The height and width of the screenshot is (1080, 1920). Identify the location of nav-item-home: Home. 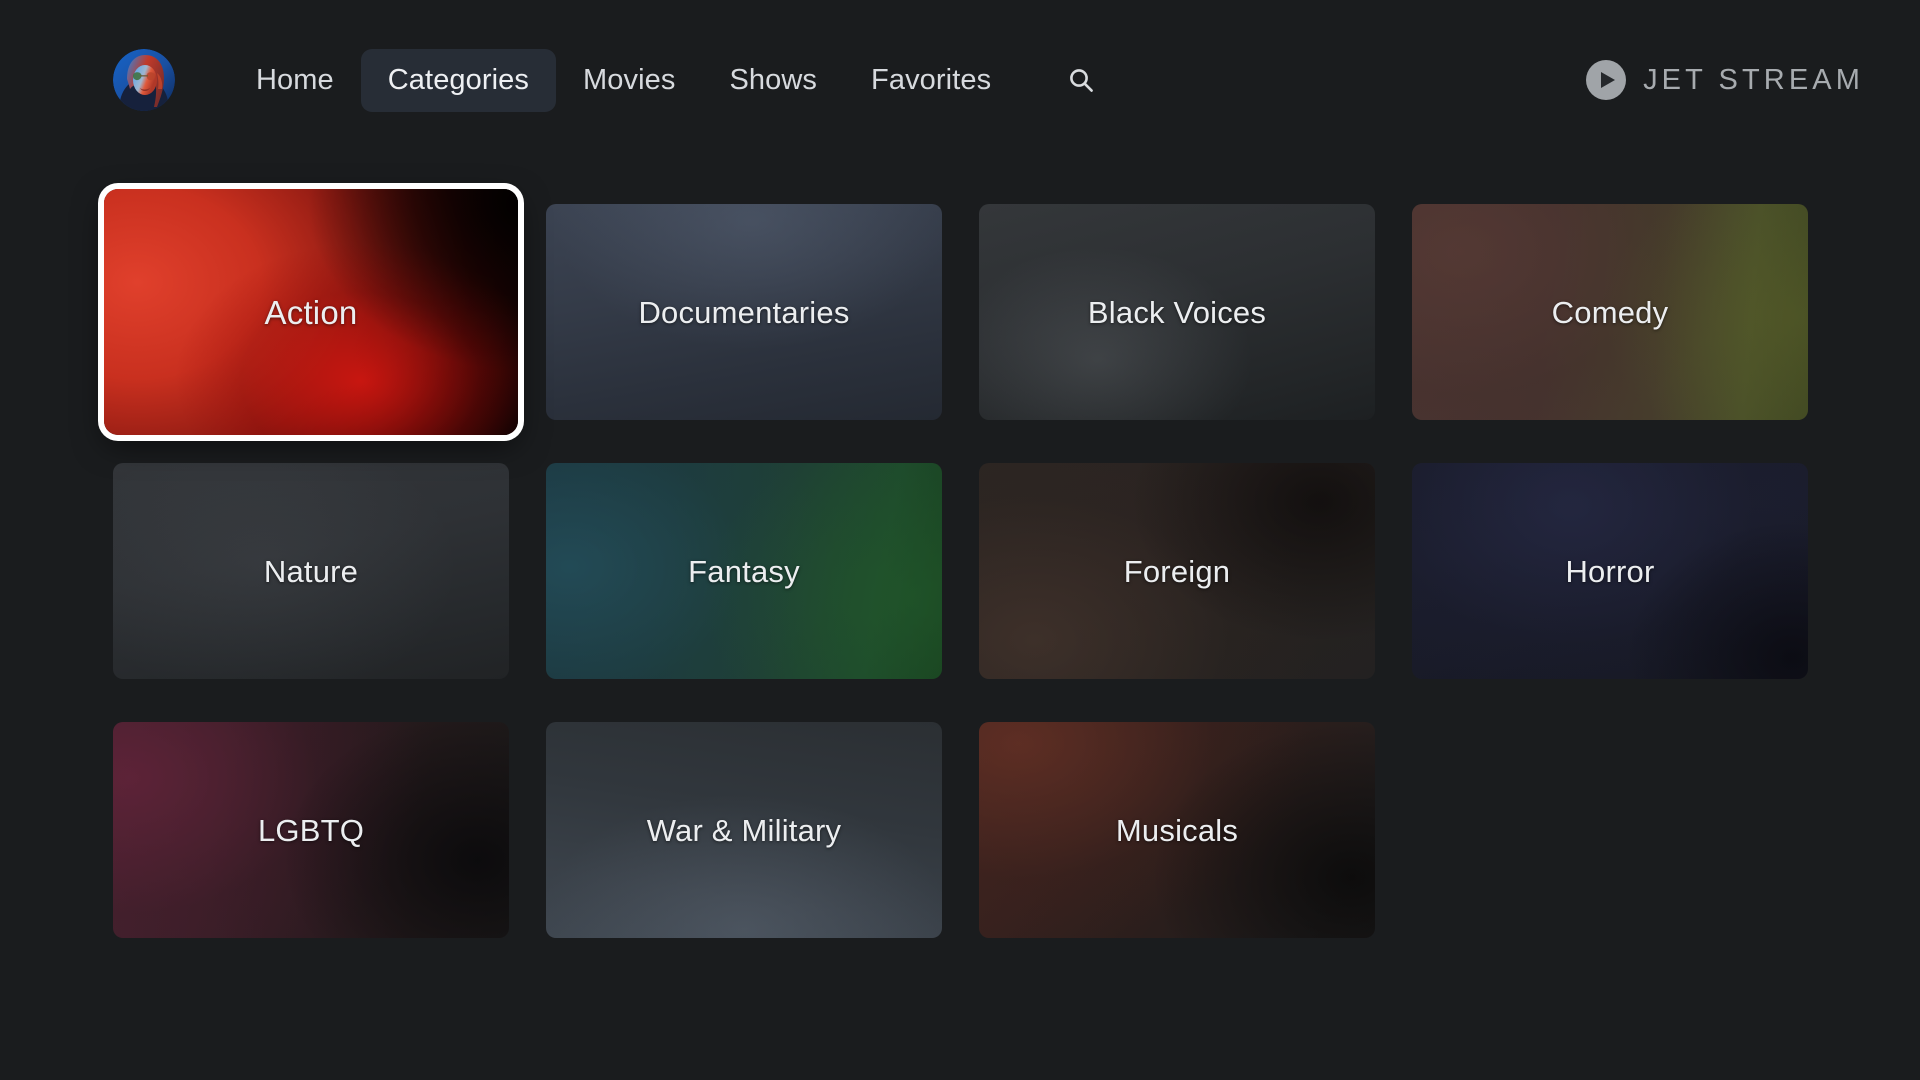
(295, 80).